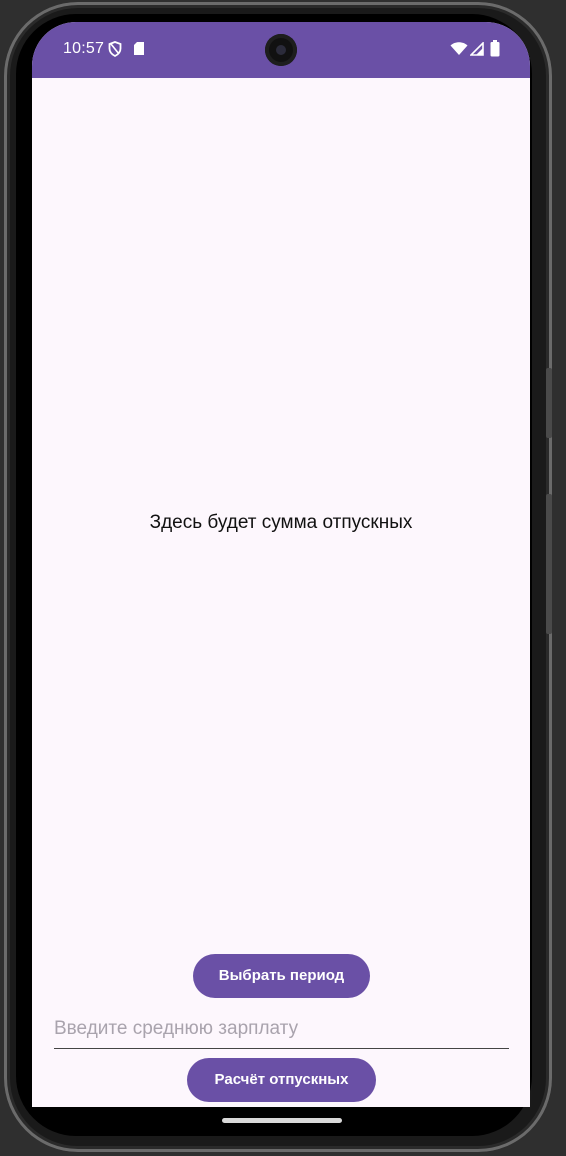 Image resolution: width=566 pixels, height=1156 pixels. What do you see at coordinates (84, 48) in the screenshot?
I see `status-time: 10:57` at bounding box center [84, 48].